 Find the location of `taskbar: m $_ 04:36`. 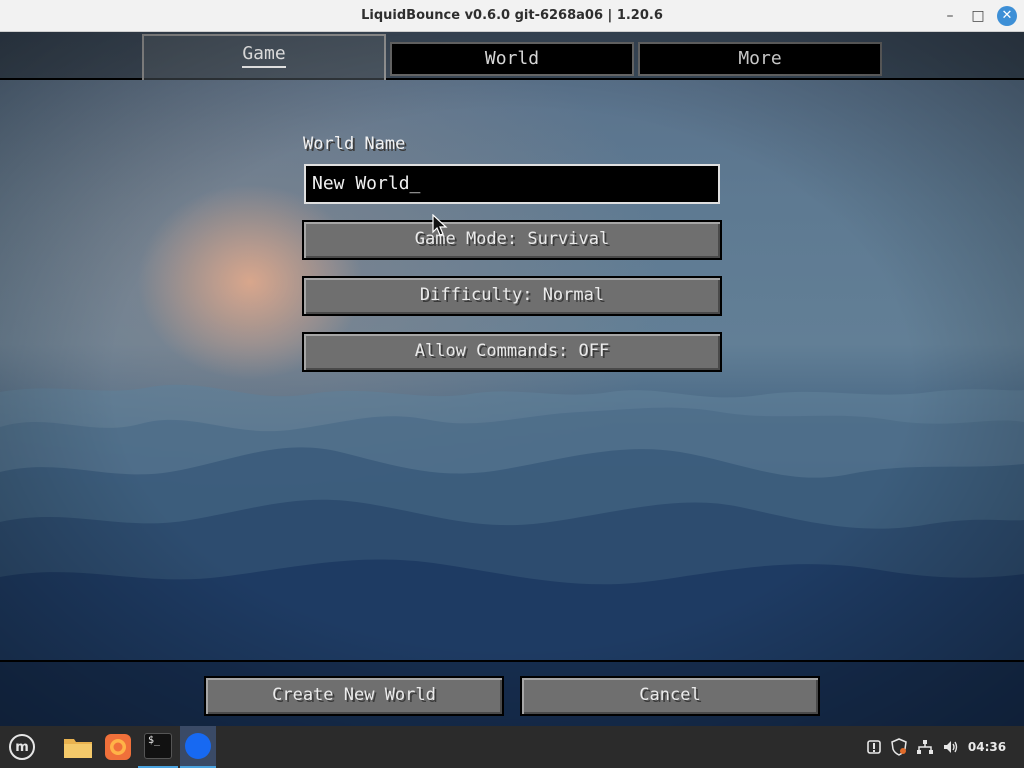

taskbar: m $_ 04:36 is located at coordinates (512, 747).